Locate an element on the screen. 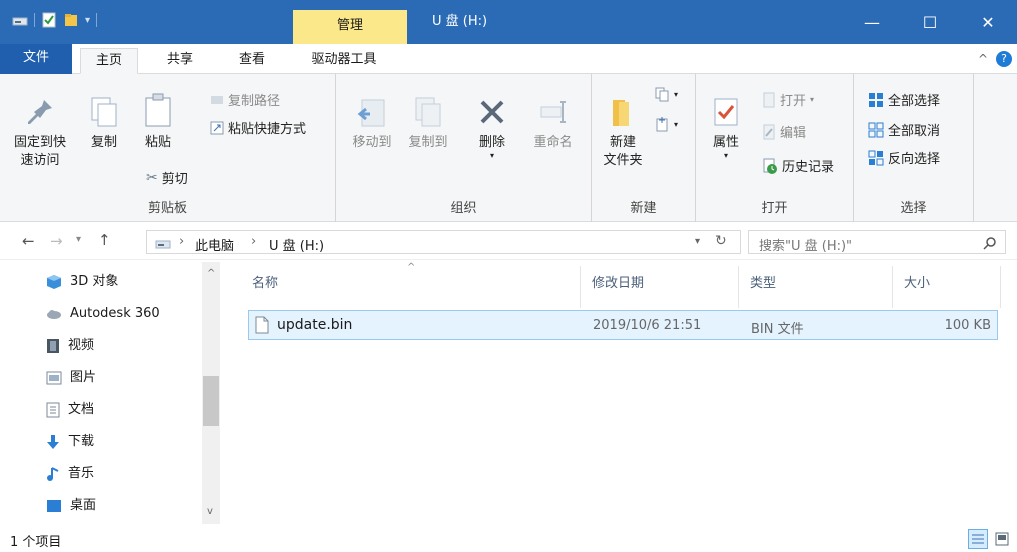 The width and height of the screenshot is (1017, 552). details-view-button is located at coordinates (978, 539).